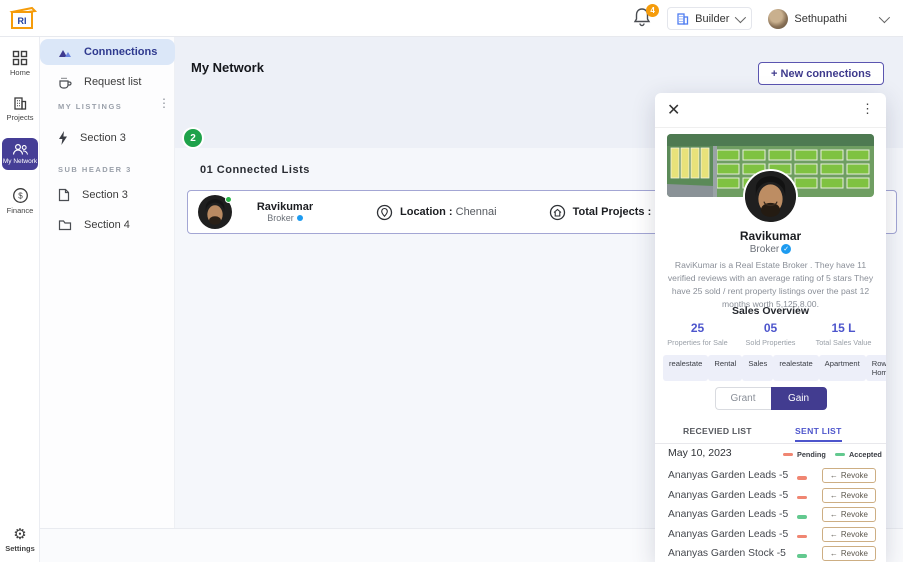 The width and height of the screenshot is (903, 562). What do you see at coordinates (65, 225) in the screenshot?
I see `folder-icon` at bounding box center [65, 225].